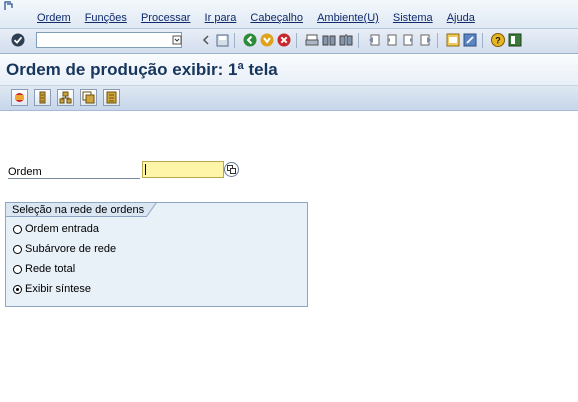 The height and width of the screenshot is (402, 578). I want to click on menu-processar: Processar, so click(166, 18).